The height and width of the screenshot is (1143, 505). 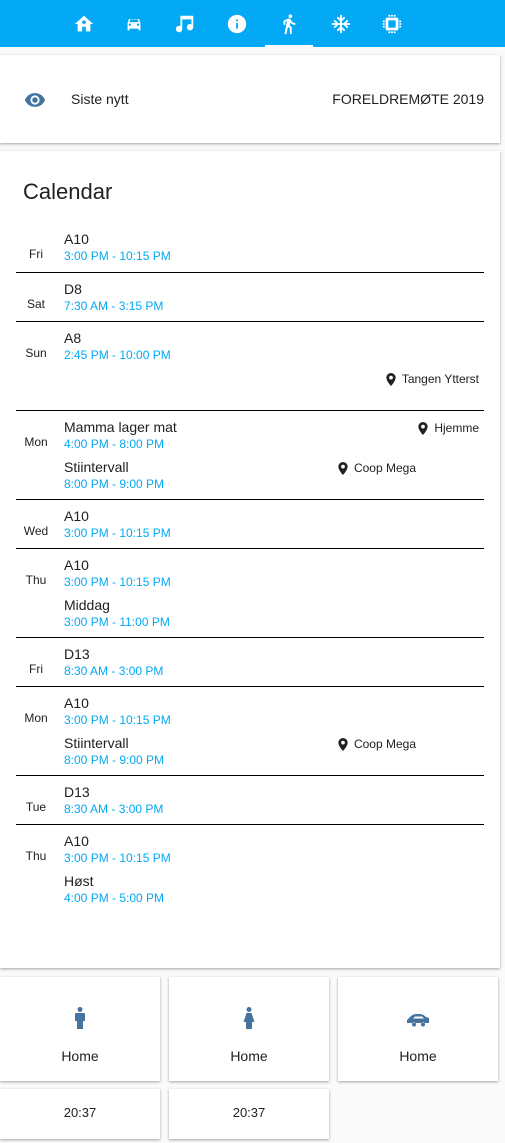 I want to click on event-location: Tangen Ytterst, so click(x=432, y=379).